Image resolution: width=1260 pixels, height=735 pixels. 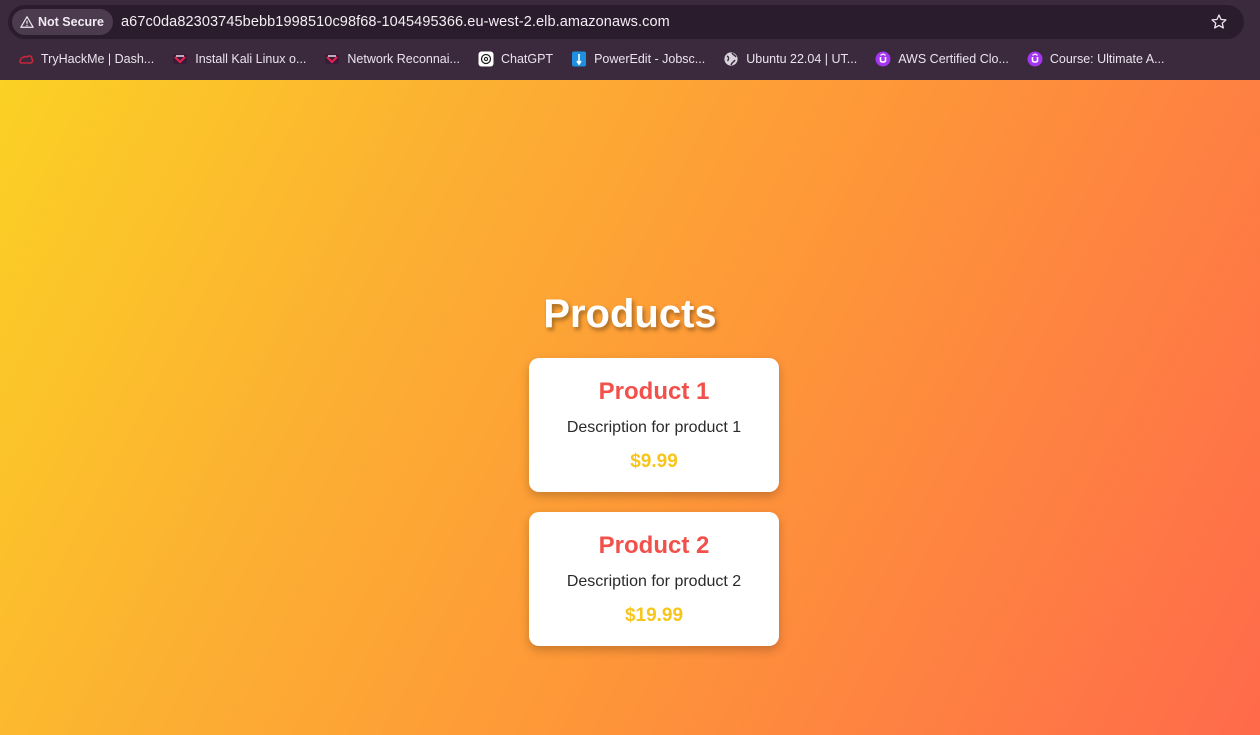 What do you see at coordinates (486, 59) in the screenshot?
I see `chatgpt-icon` at bounding box center [486, 59].